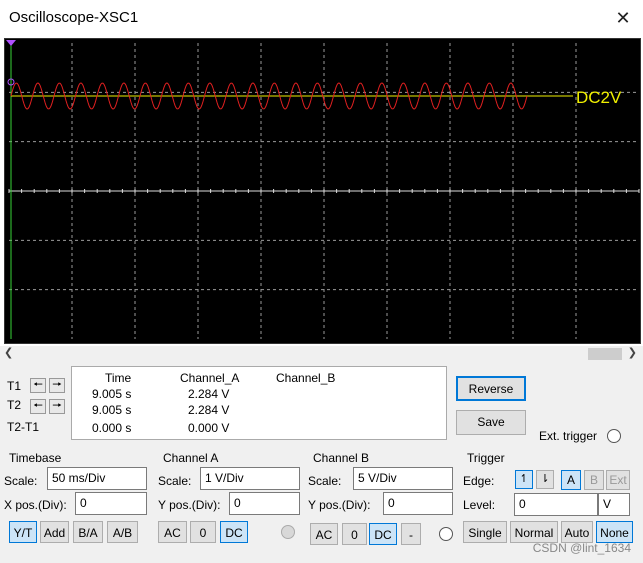  Describe the element at coordinates (122, 532) in the screenshot. I see `ab-button: A/B` at that location.